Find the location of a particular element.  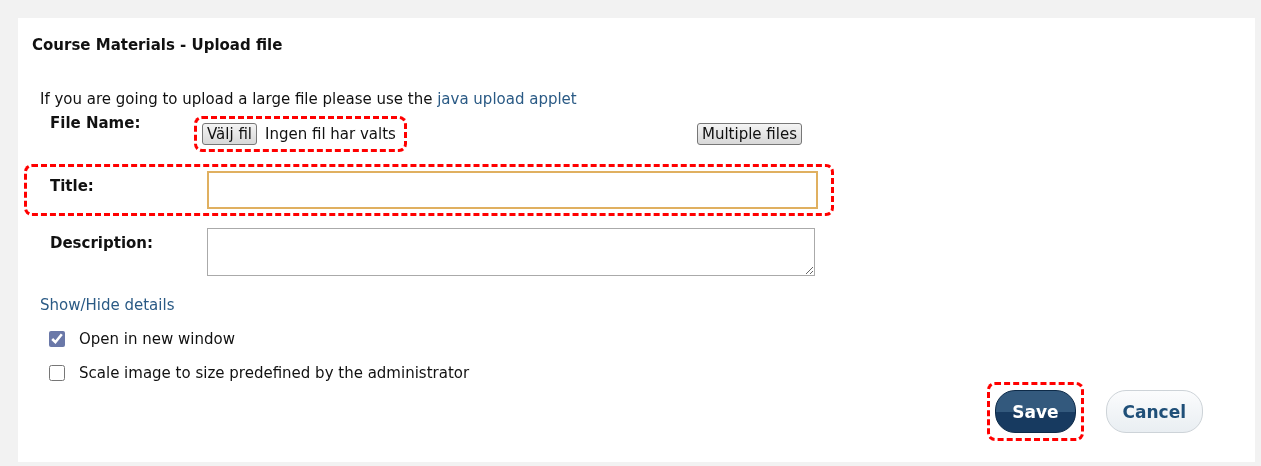

file-status: Ingen fil har valts is located at coordinates (330, 134).